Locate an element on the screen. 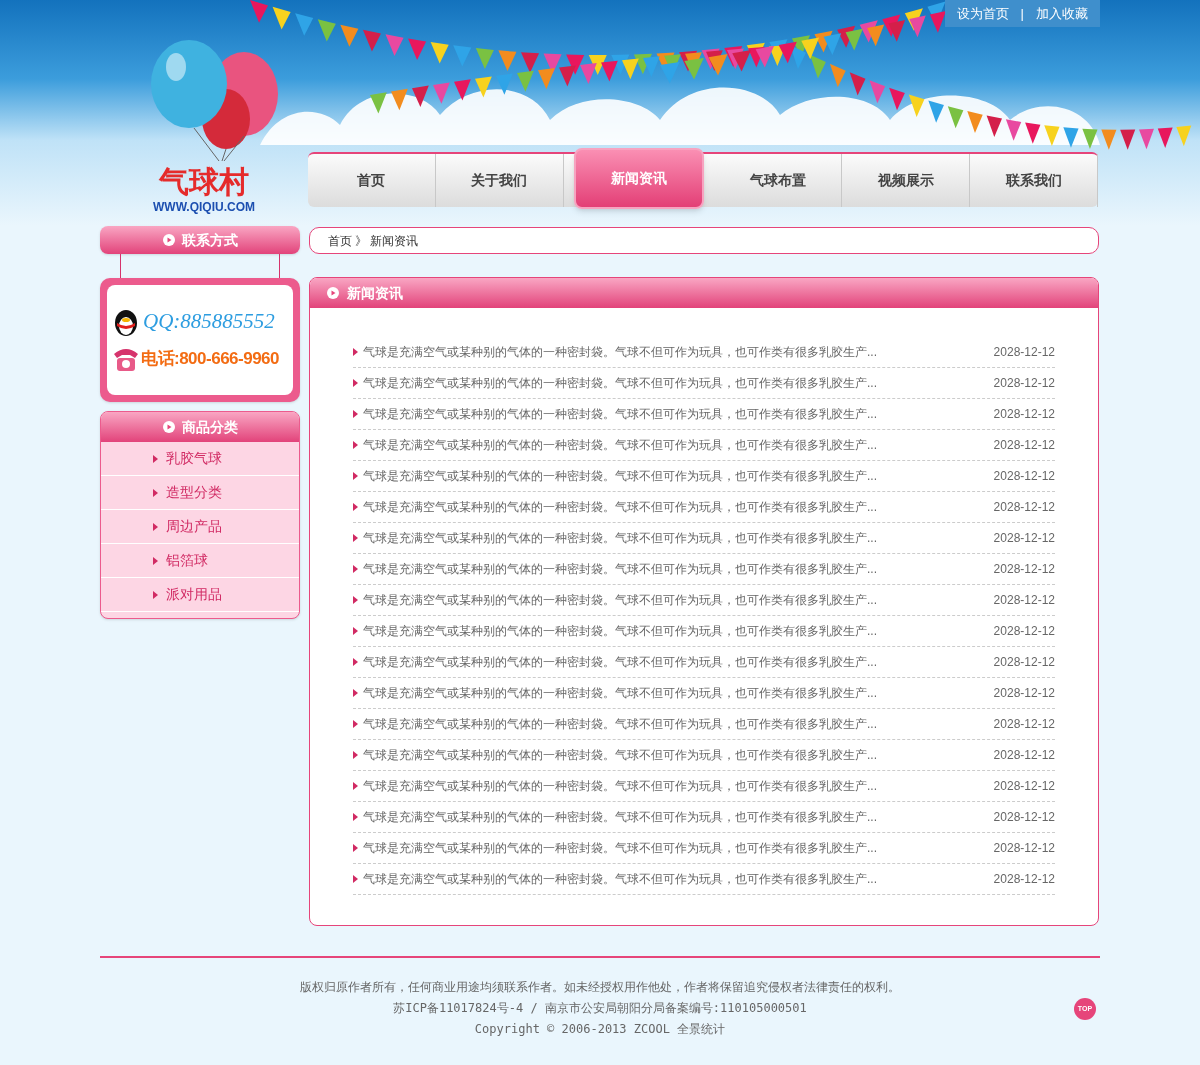  category-item: 派对用品 is located at coordinates (200, 595).